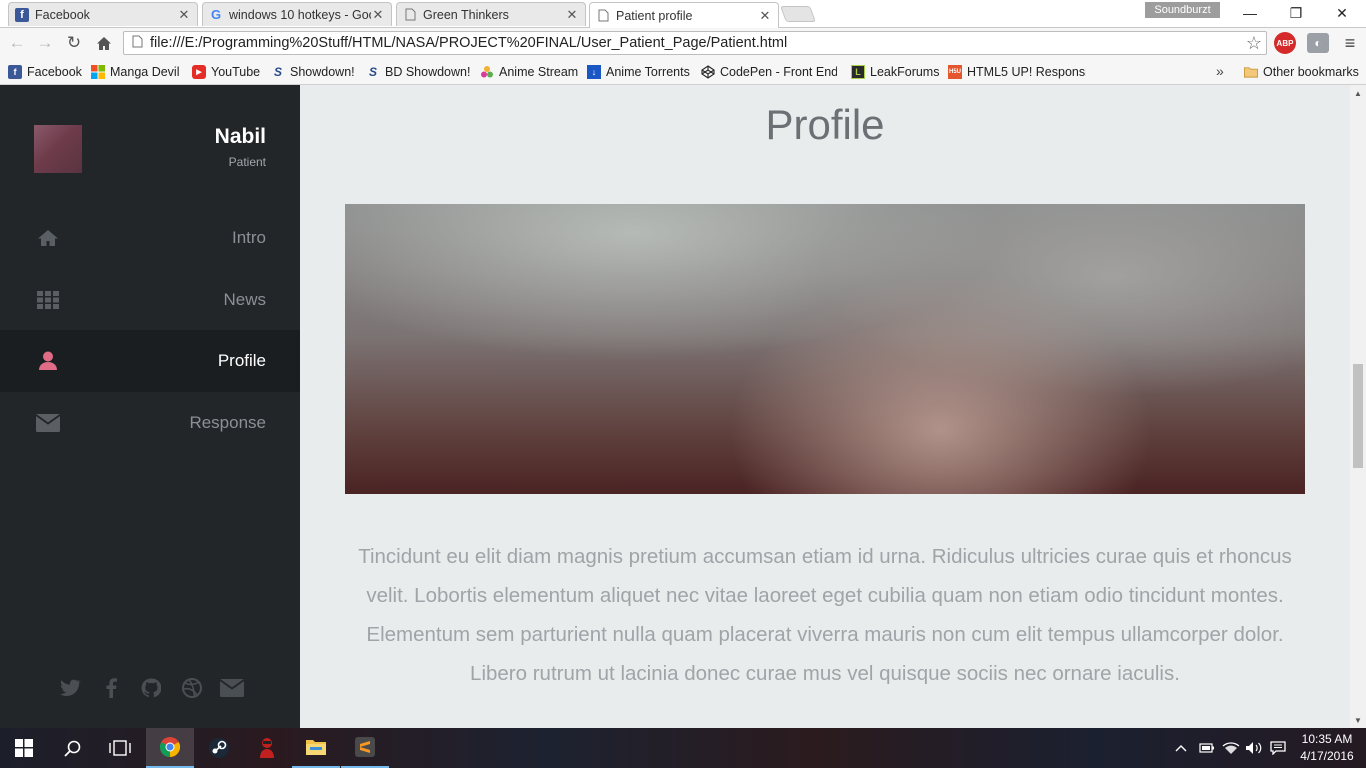  Describe the element at coordinates (72, 748) in the screenshot. I see `search-icon` at that location.